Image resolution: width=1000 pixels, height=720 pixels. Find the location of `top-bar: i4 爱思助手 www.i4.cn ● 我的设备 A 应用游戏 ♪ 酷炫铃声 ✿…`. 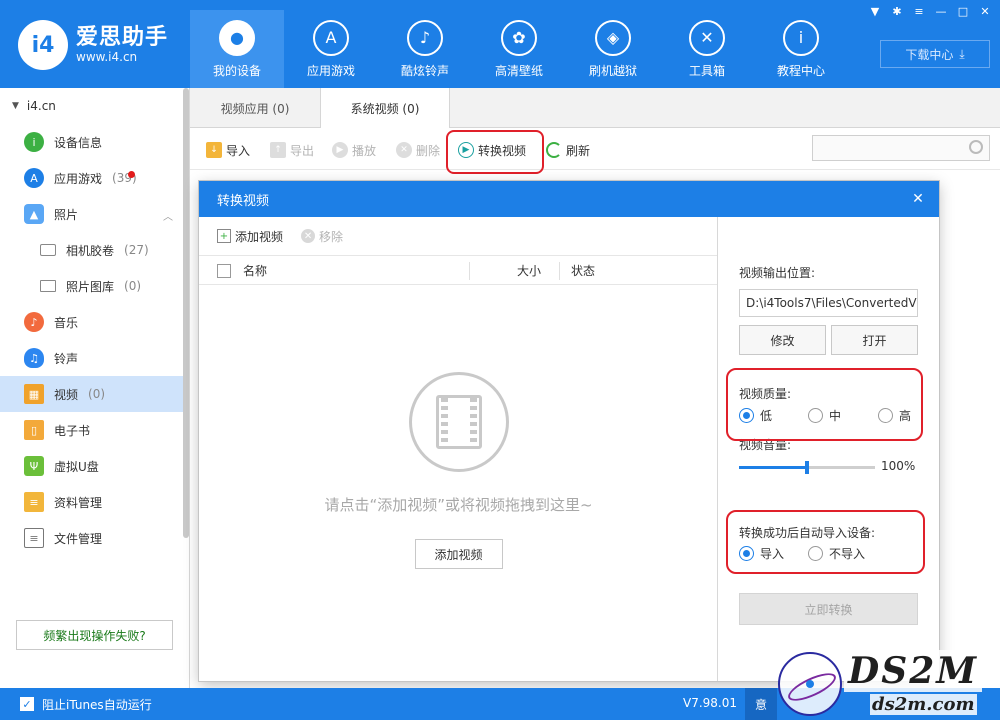

top-bar: i4 爱思助手 www.i4.cn ● 我的设备 A 应用游戏 ♪ 酷炫铃声 ✿… is located at coordinates (500, 44).